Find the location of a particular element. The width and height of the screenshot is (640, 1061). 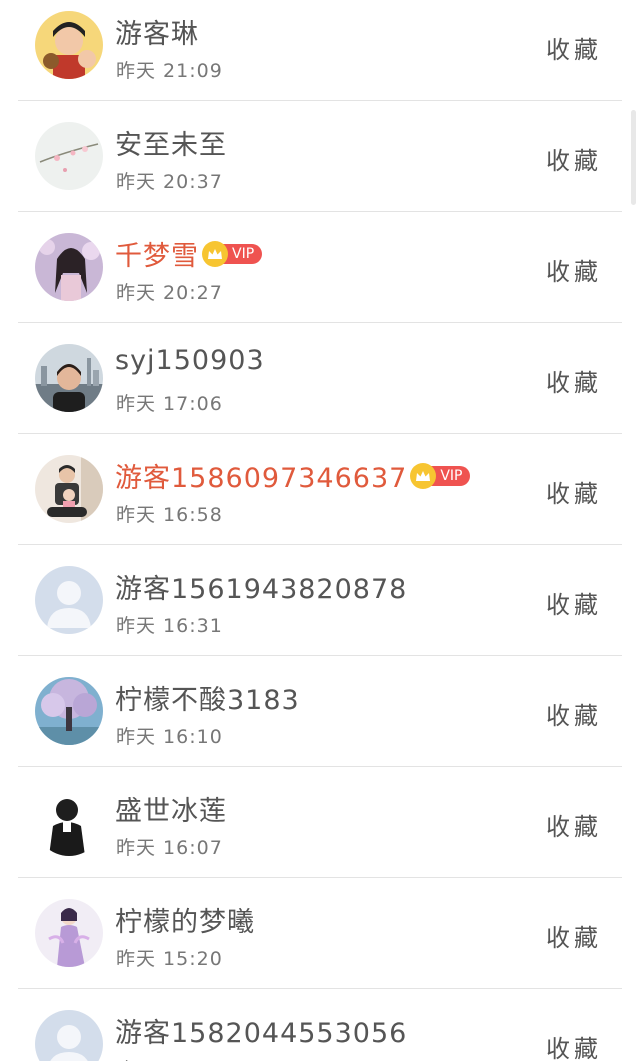

timestamp: 昨天 16:31 is located at coordinates (169, 626).